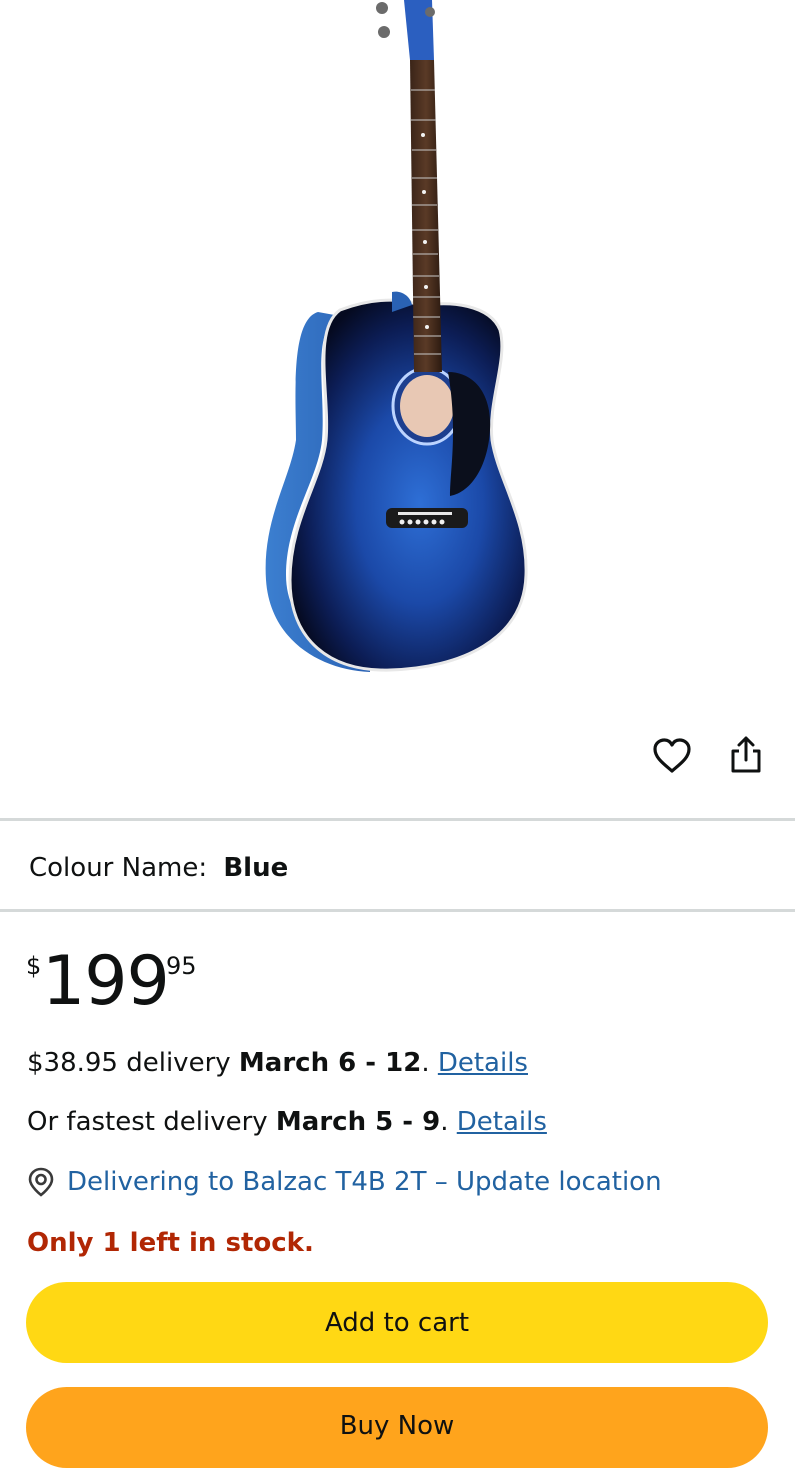 Image resolution: width=795 pixels, height=1468 pixels. I want to click on location-pin-icon, so click(41, 1182).